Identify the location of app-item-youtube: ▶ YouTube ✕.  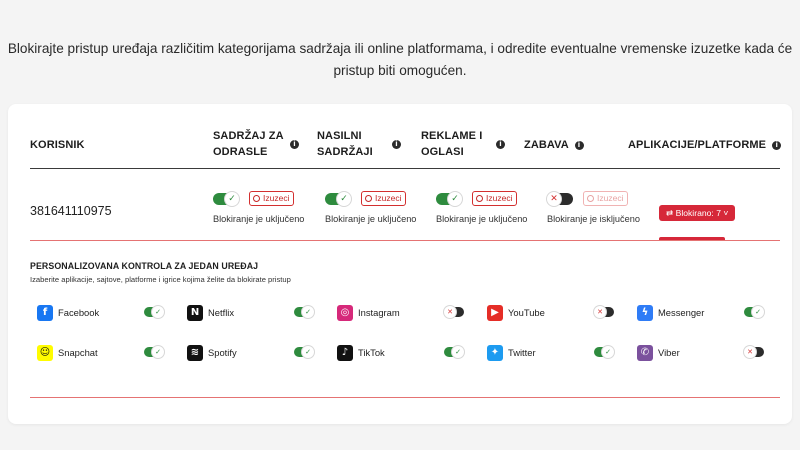
(551, 313).